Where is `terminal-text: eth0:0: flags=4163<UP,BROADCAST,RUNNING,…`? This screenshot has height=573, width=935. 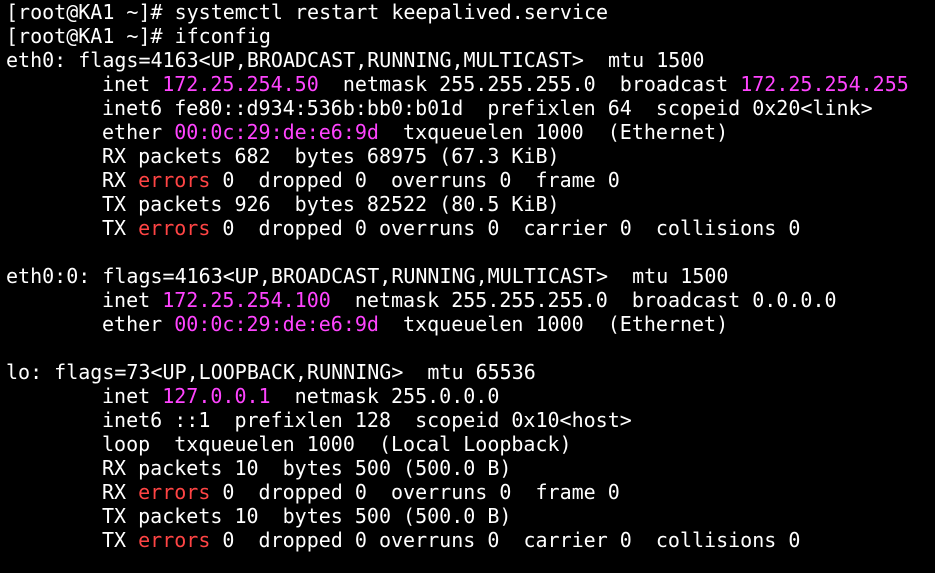 terminal-text: eth0:0: flags=4163<UP,BROADCAST,RUNNING,… is located at coordinates (367, 276).